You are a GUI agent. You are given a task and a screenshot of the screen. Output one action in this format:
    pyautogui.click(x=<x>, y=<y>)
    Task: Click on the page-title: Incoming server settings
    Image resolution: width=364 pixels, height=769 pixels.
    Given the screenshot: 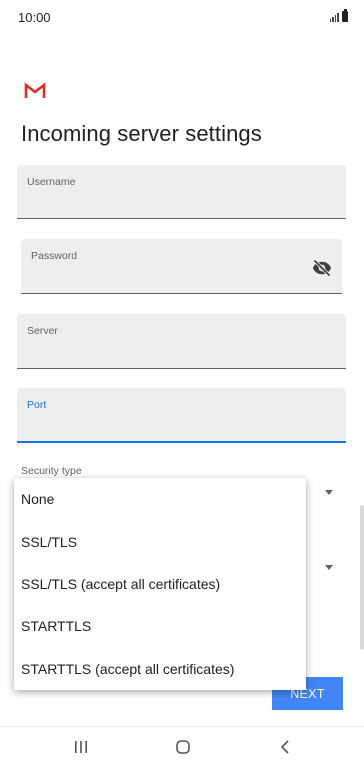 What is the action you would take?
    pyautogui.click(x=141, y=133)
    